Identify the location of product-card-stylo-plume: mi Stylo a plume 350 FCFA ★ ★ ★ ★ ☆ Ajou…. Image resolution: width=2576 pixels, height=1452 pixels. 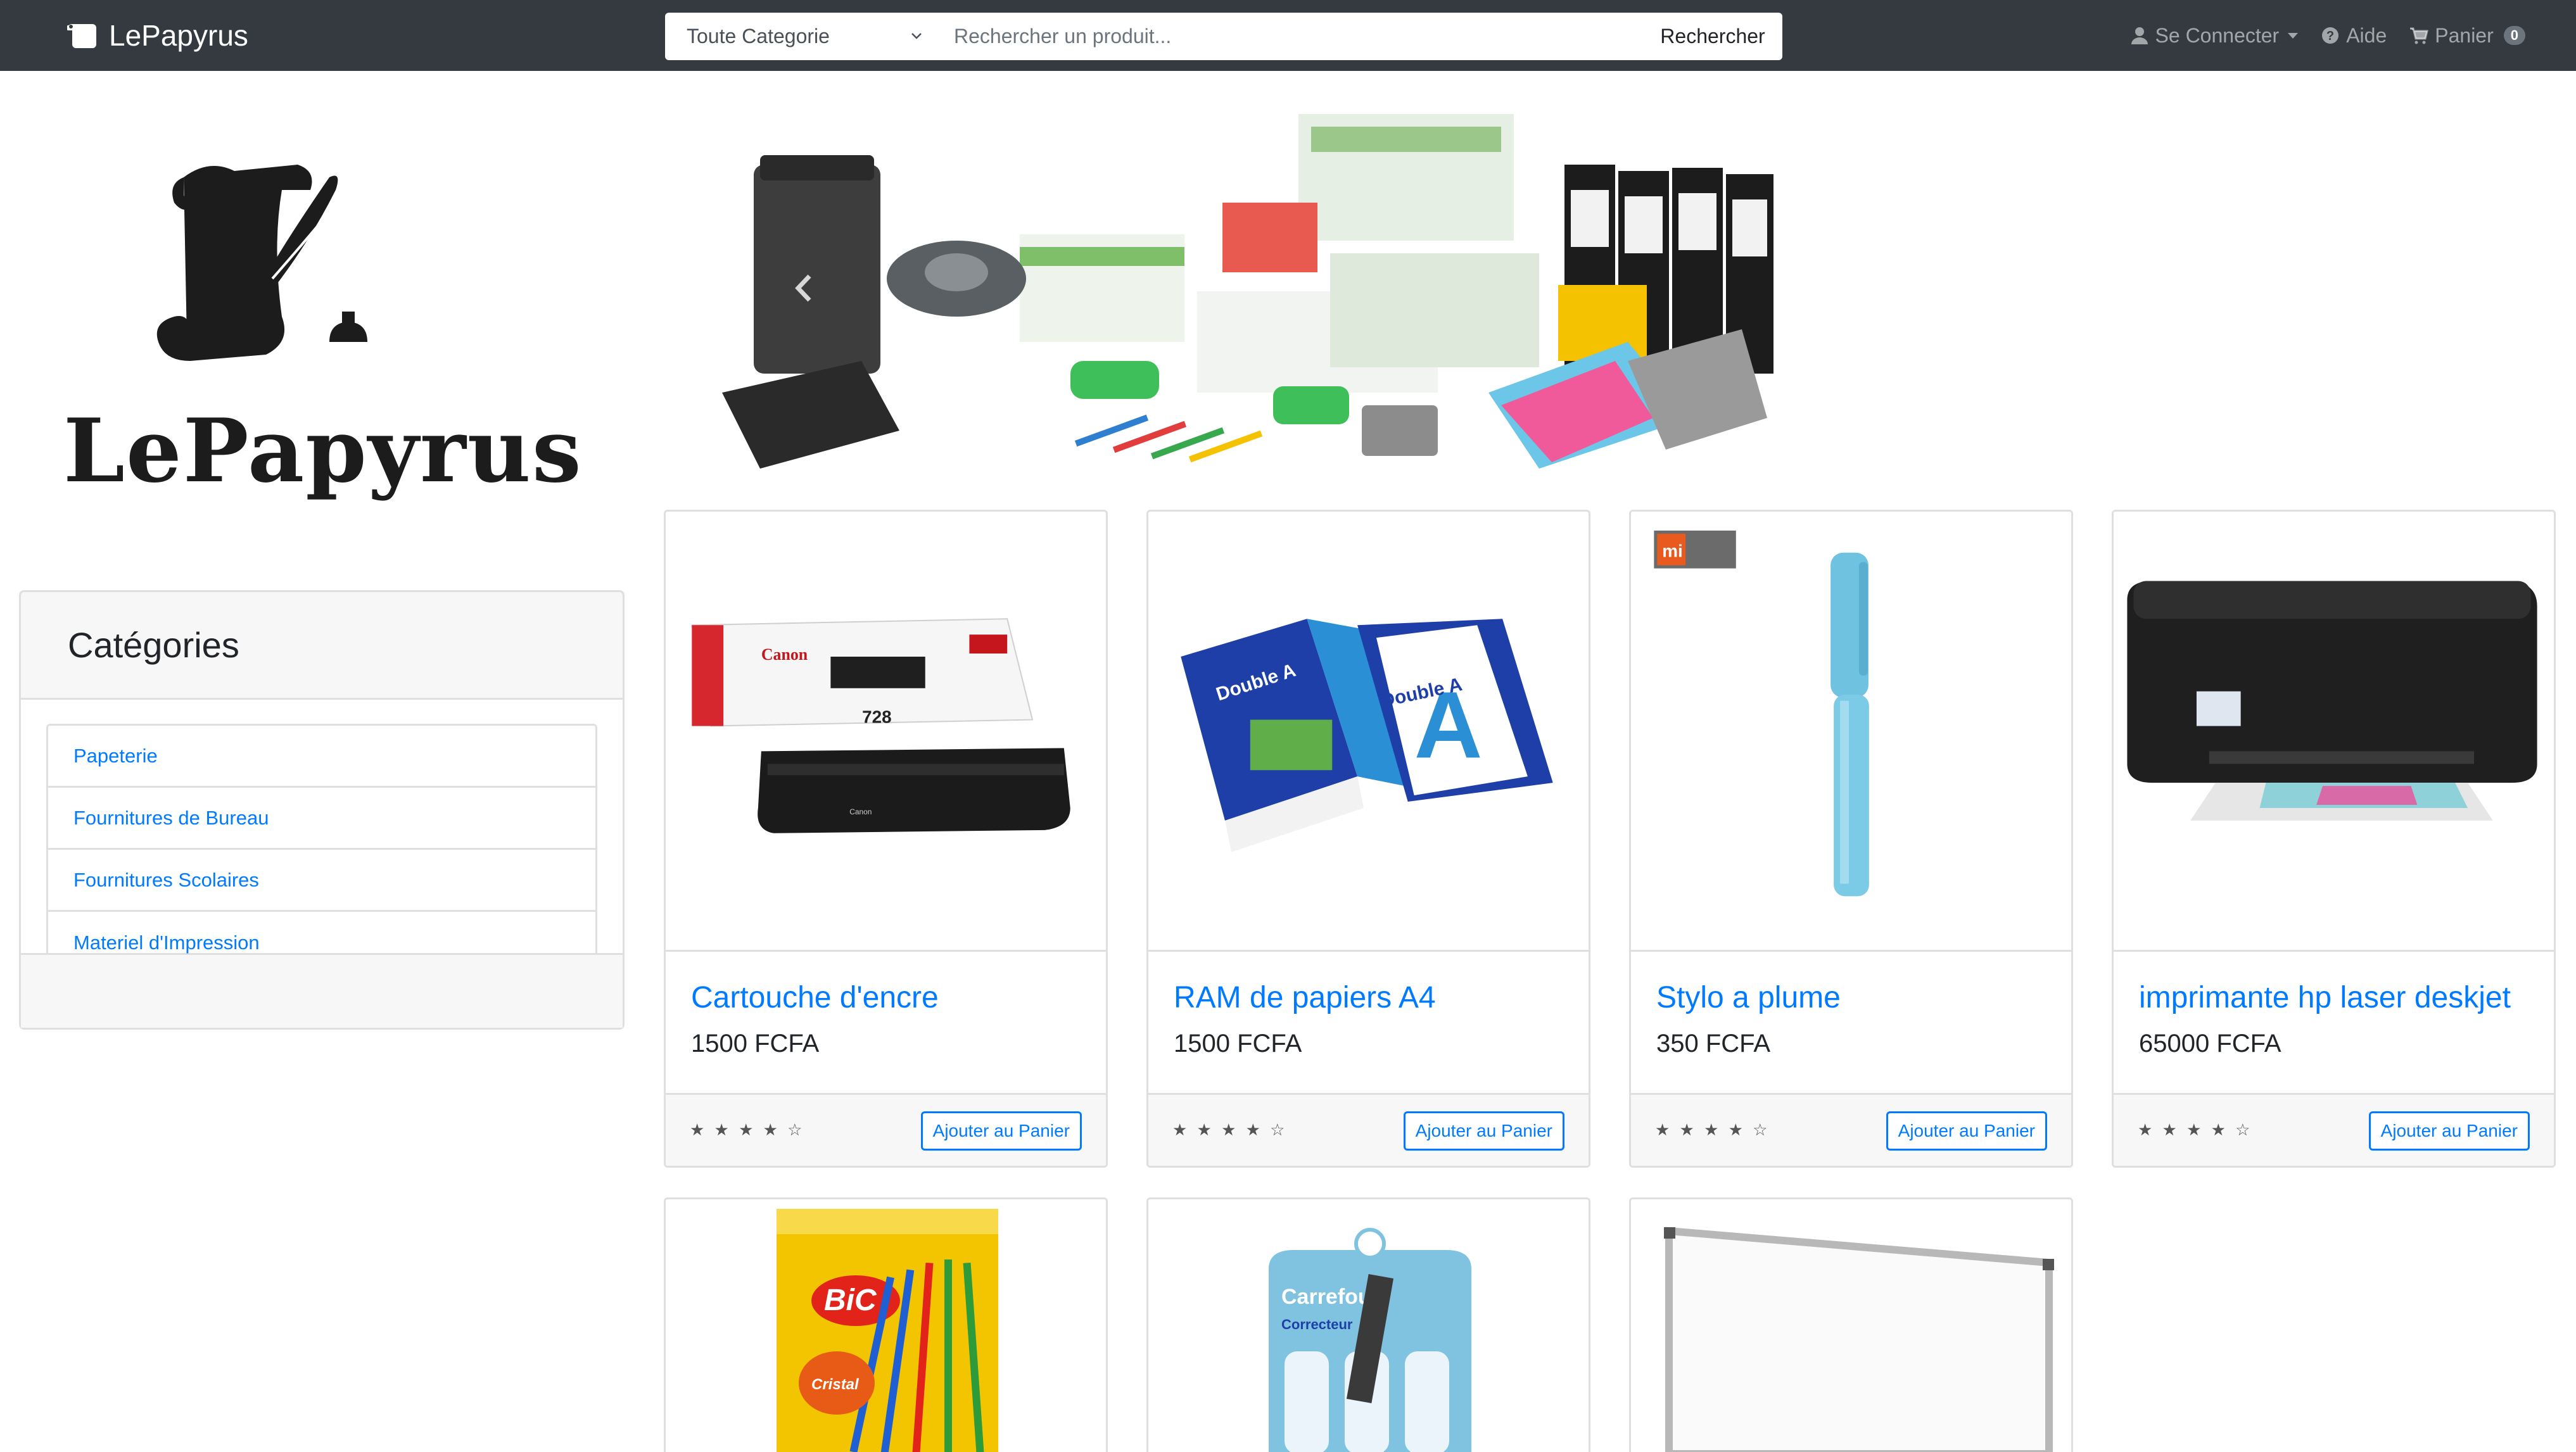
(1851, 839).